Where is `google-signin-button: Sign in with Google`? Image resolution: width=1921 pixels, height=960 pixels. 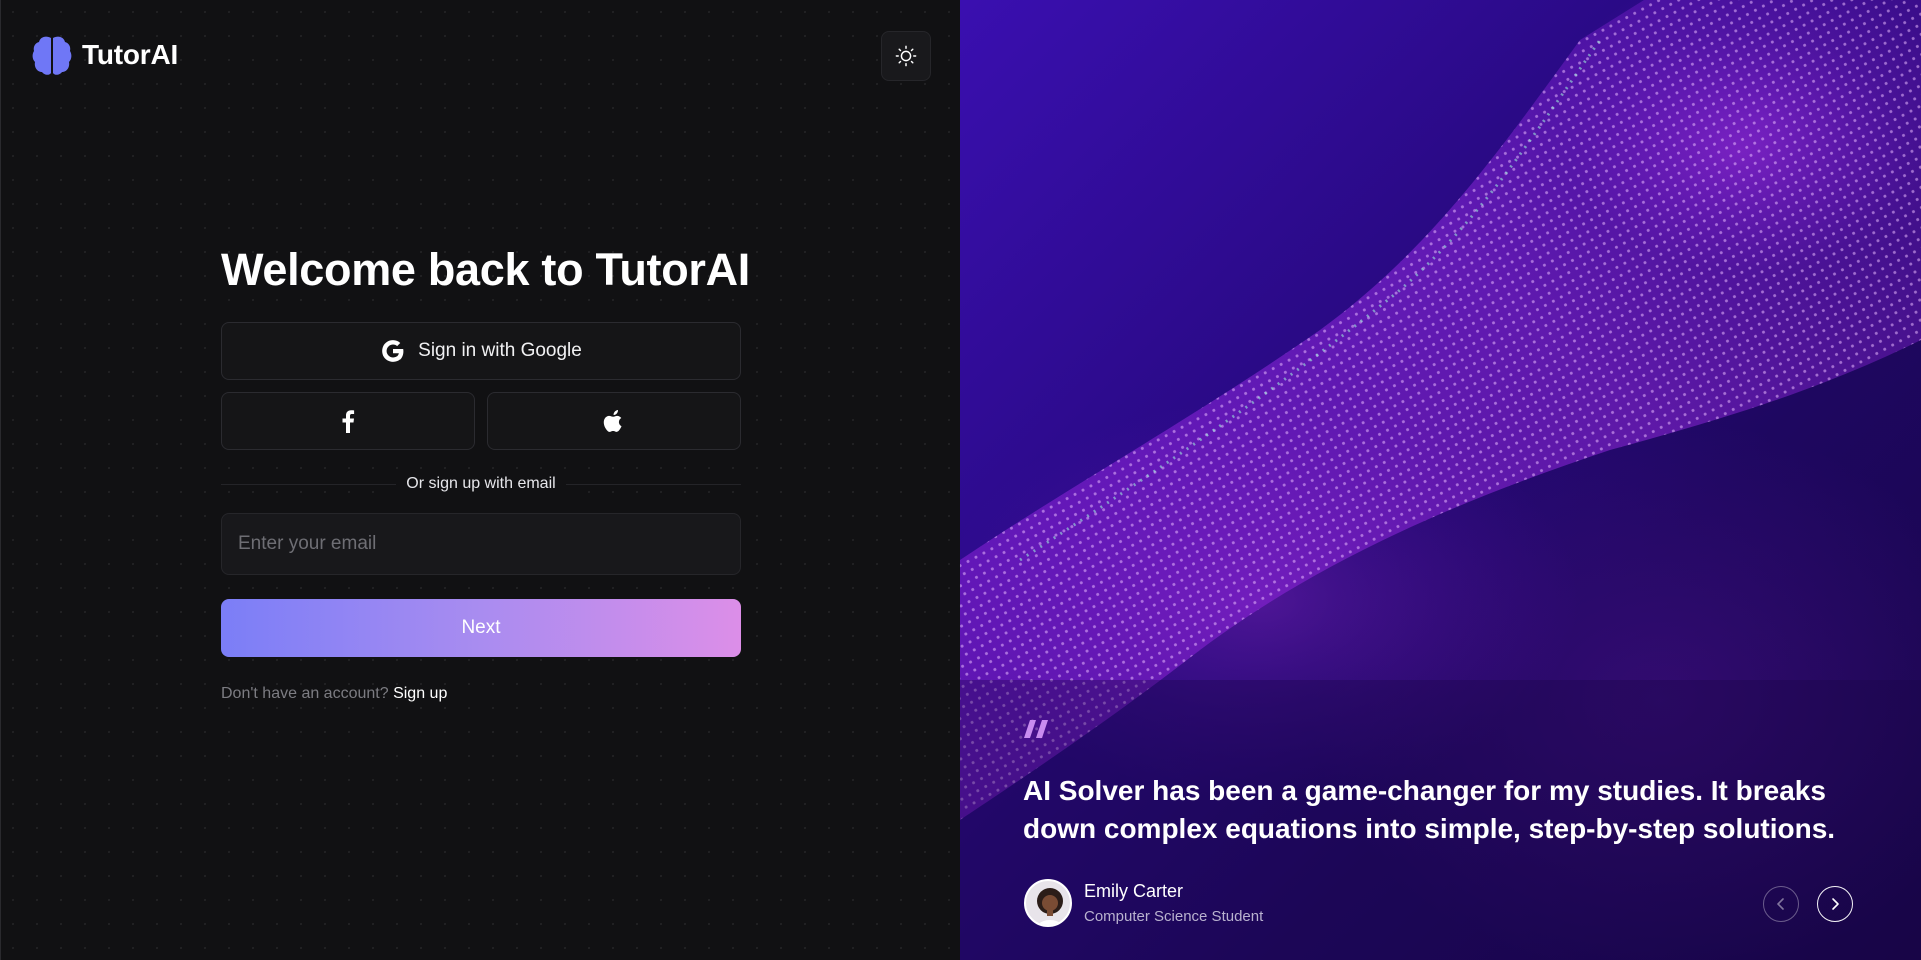
google-signin-button: Sign in with Google is located at coordinates (481, 351).